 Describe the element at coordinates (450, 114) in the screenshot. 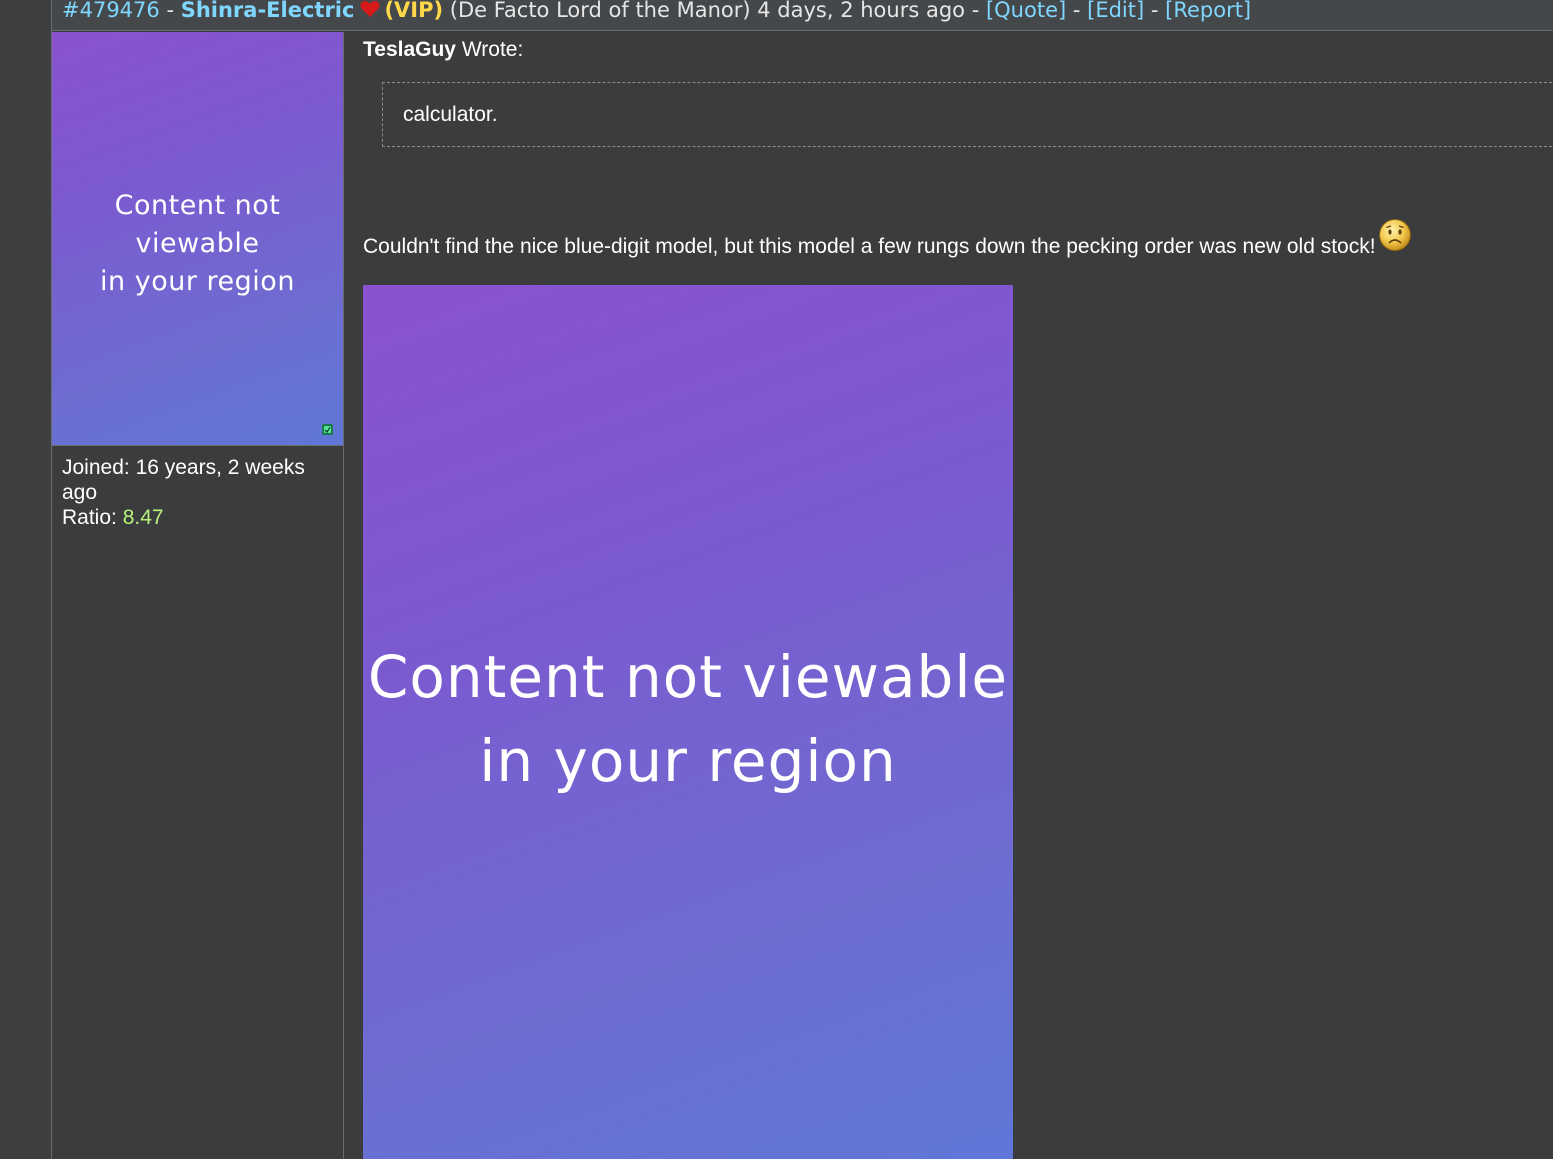

I see `quote-text: calculator.` at that location.